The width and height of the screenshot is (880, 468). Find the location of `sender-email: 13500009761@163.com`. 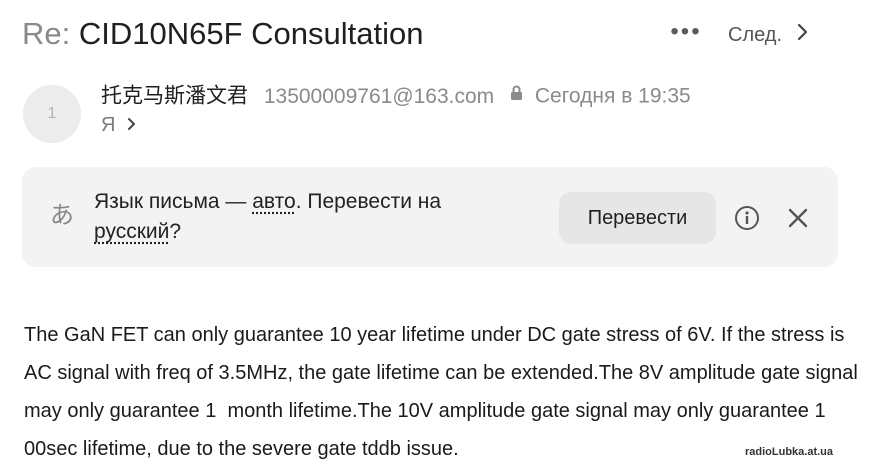

sender-email: 13500009761@163.com is located at coordinates (379, 96).